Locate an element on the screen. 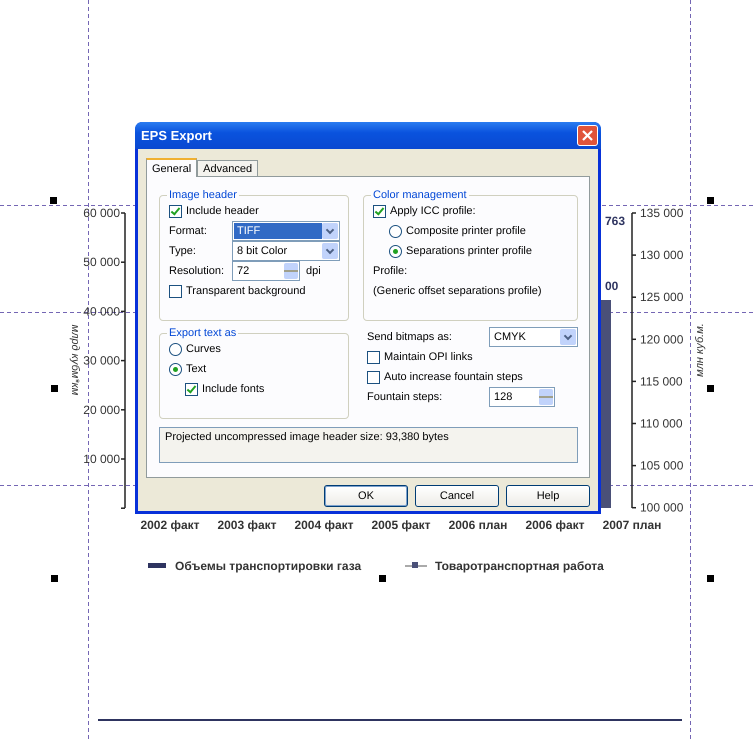 The width and height of the screenshot is (755, 741). group-title: Export text as is located at coordinates (203, 333).